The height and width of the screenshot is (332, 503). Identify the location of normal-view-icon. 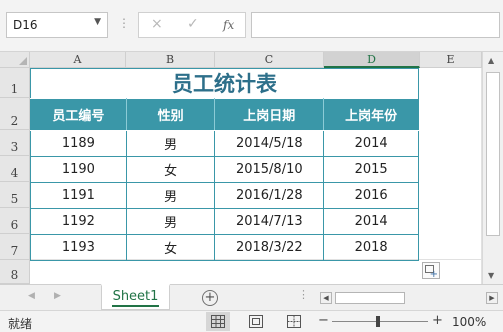
(218, 321).